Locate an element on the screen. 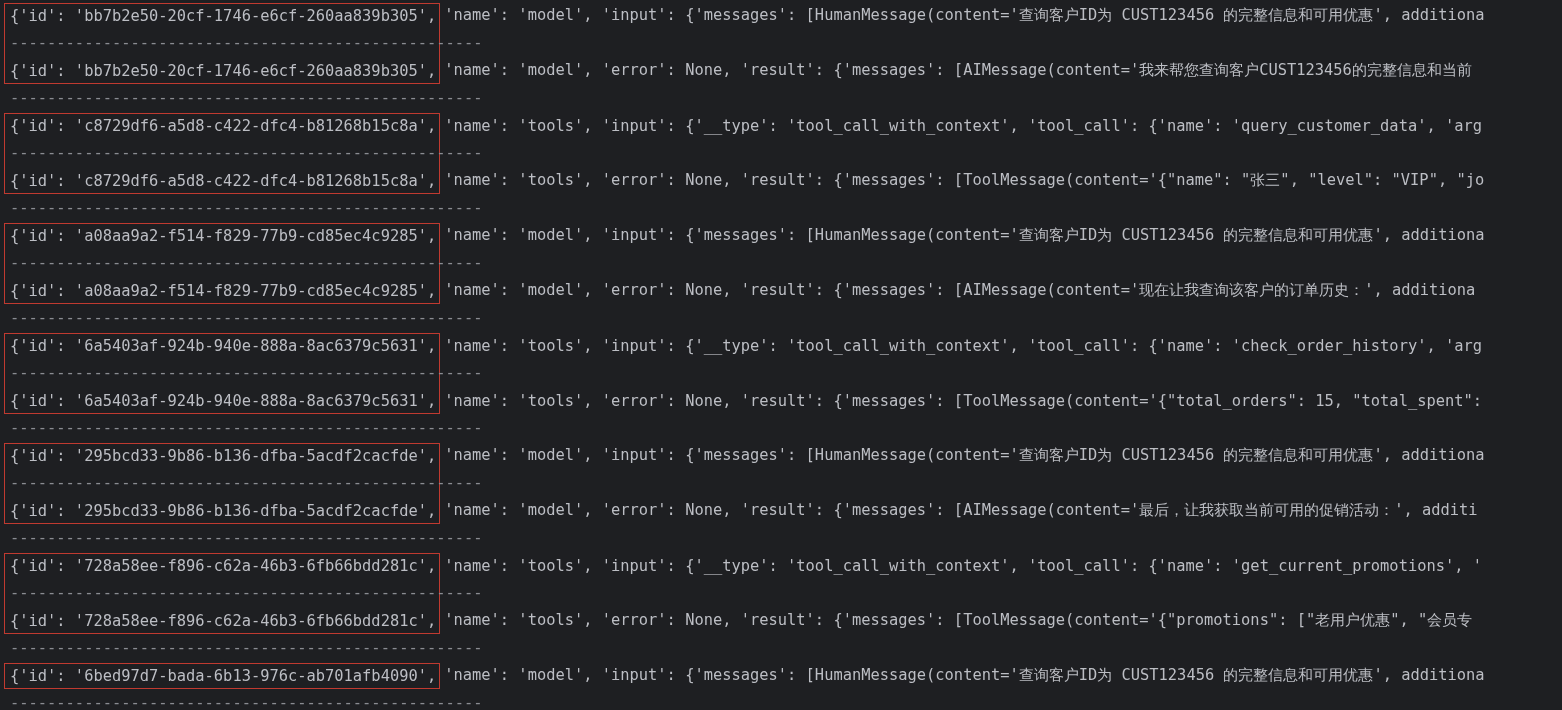 This screenshot has height=710, width=1562. log-line: 'name': 'tools', 'error': None, 'result': {'messages': [ToolMessage(content='{"promotions": ["老用户优惠", "会员专 is located at coordinates (958, 621).